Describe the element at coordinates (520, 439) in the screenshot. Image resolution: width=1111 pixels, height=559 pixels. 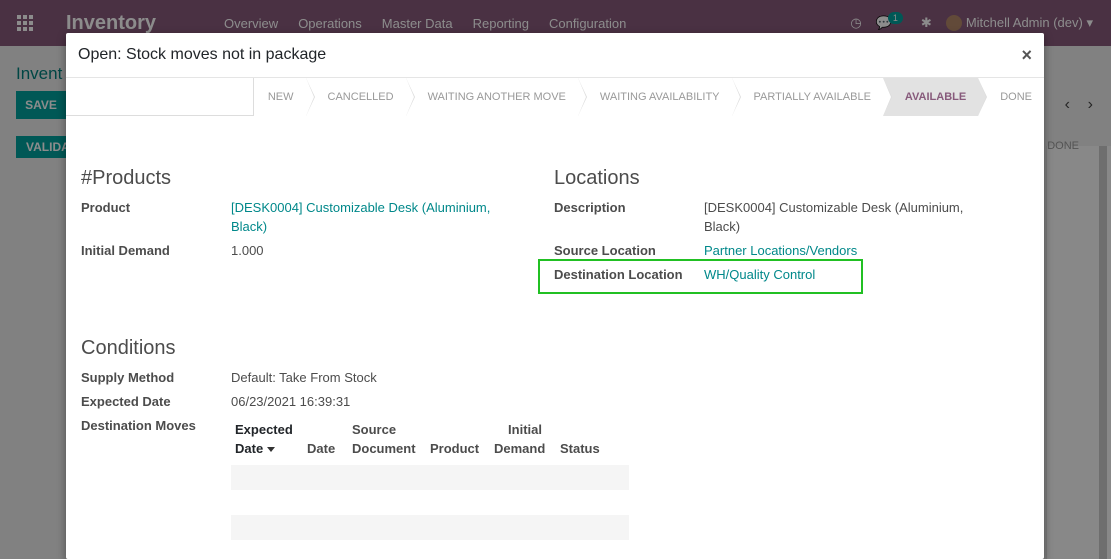
I see `col-initial-demand: Initial Demand` at that location.